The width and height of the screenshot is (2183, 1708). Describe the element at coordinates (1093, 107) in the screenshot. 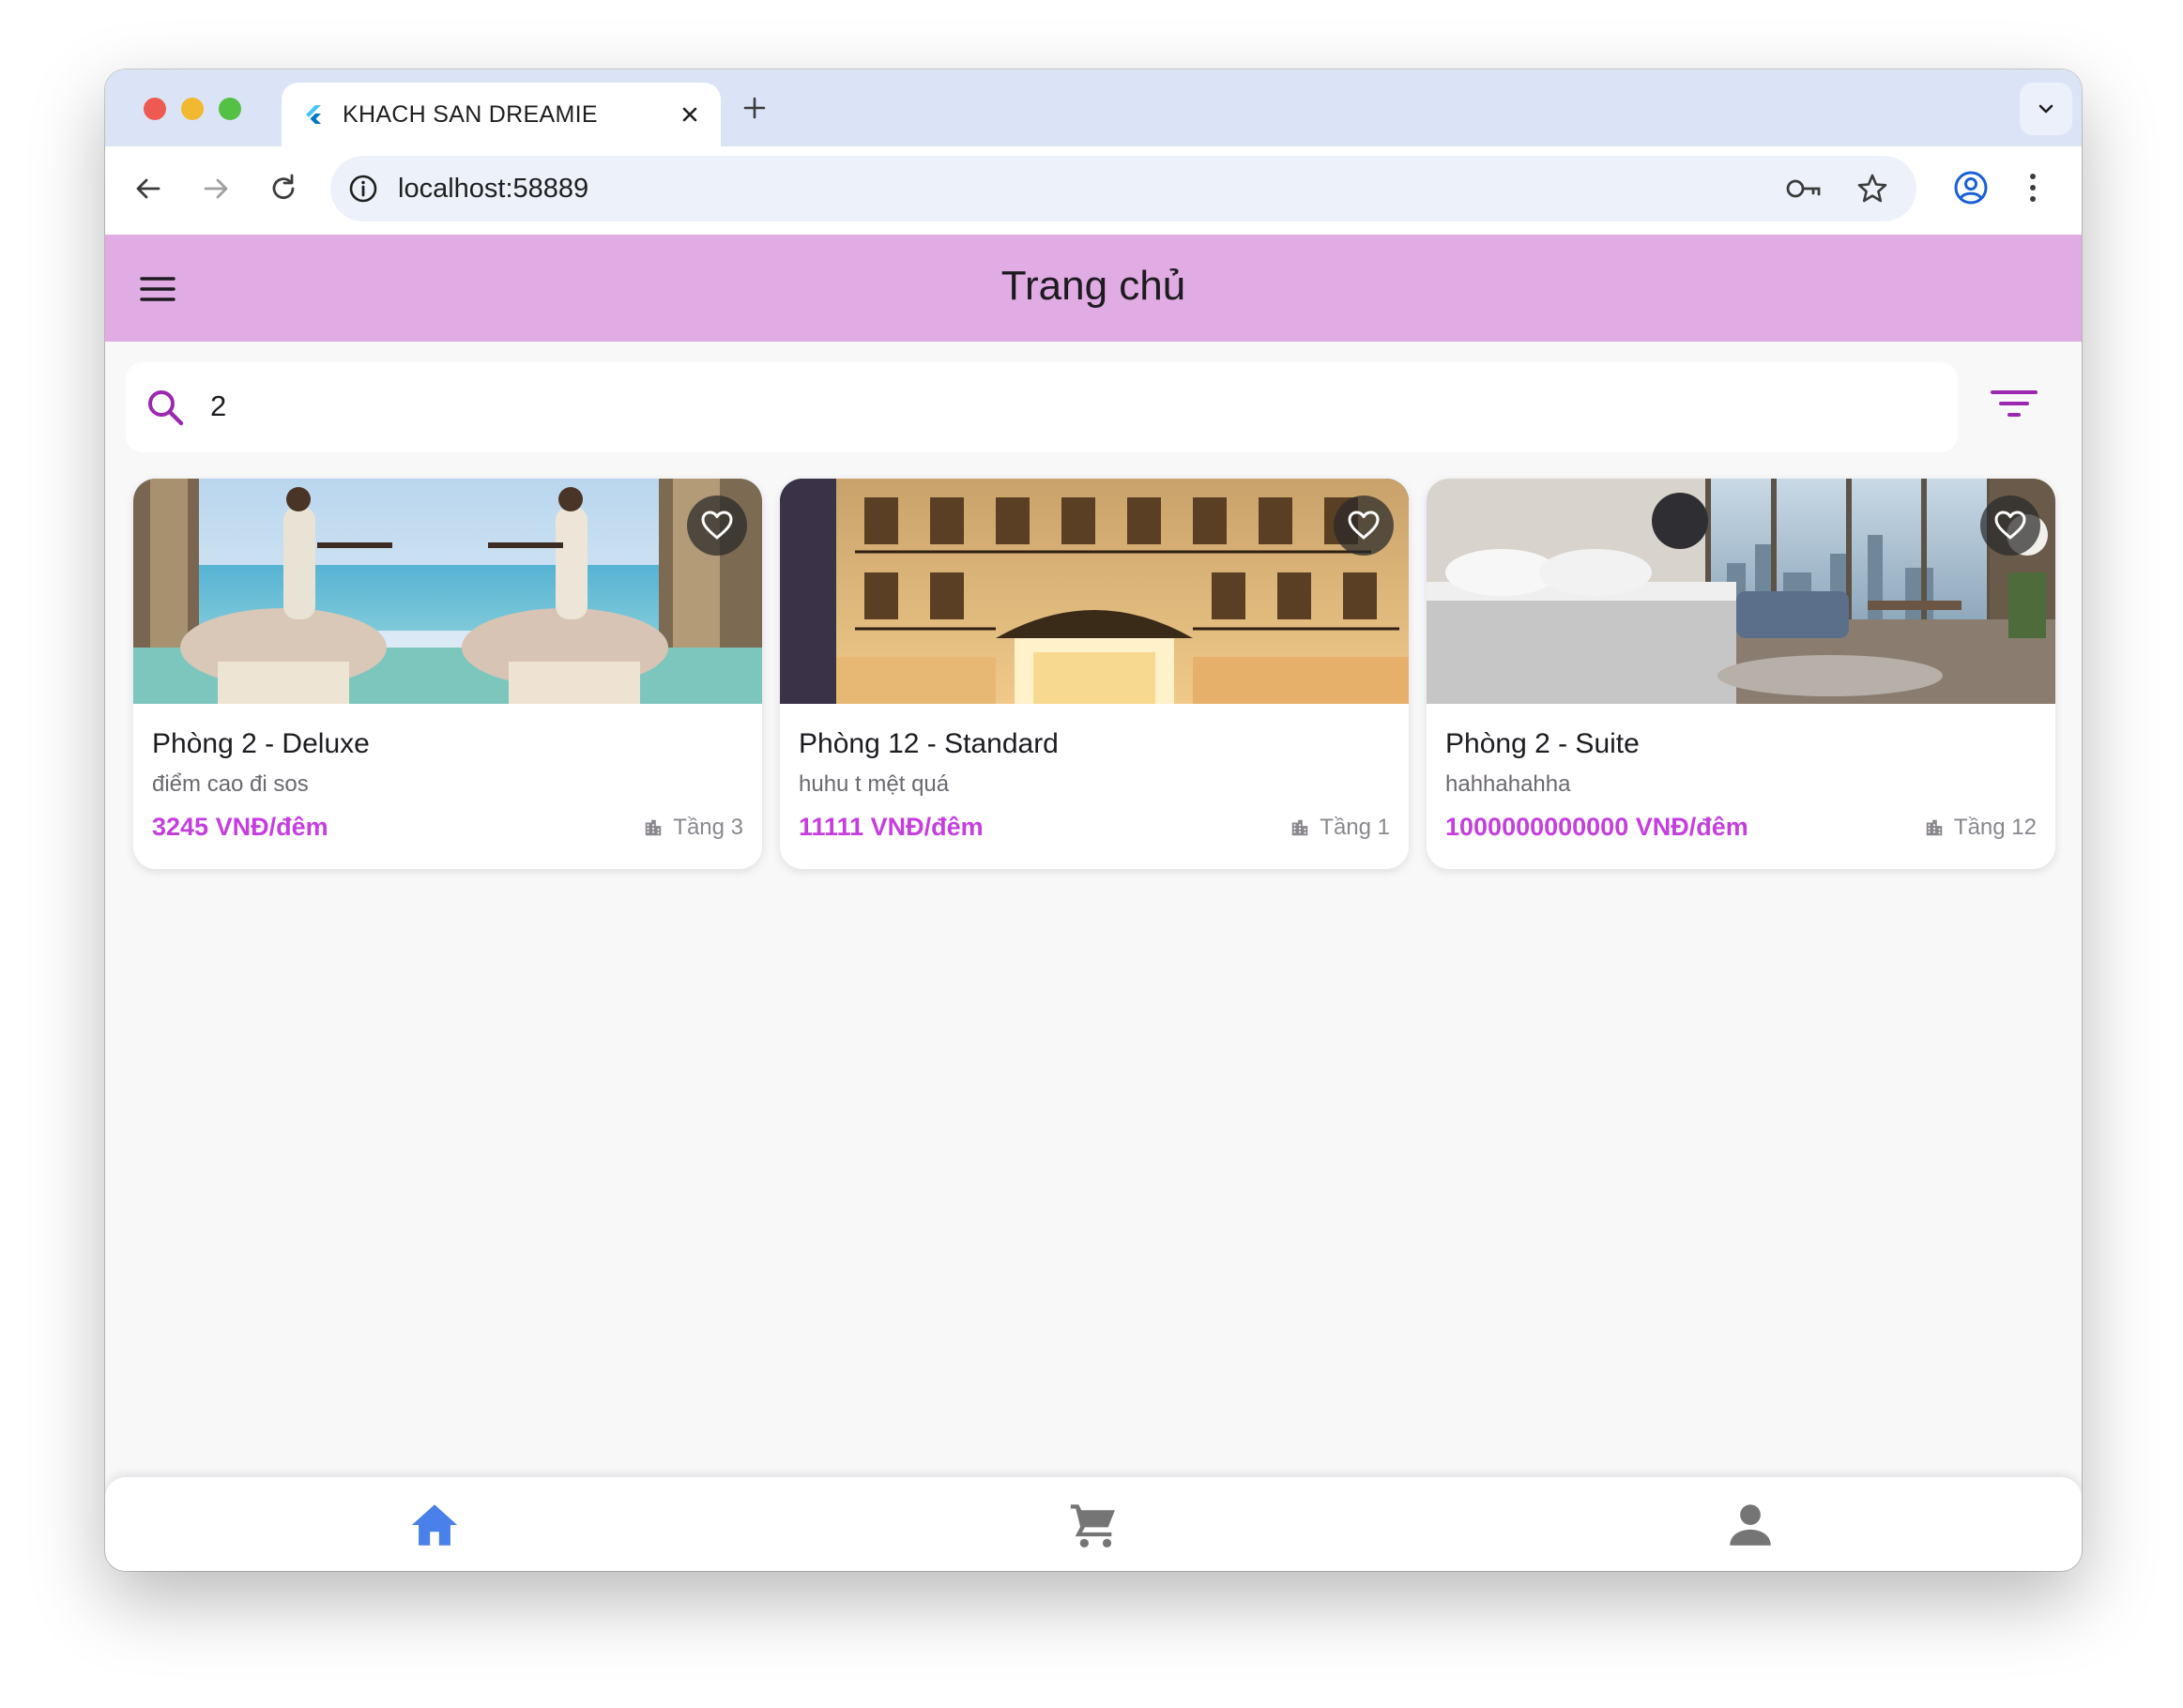

I see `tab-strip: KHACH SAN DREAMIE` at that location.